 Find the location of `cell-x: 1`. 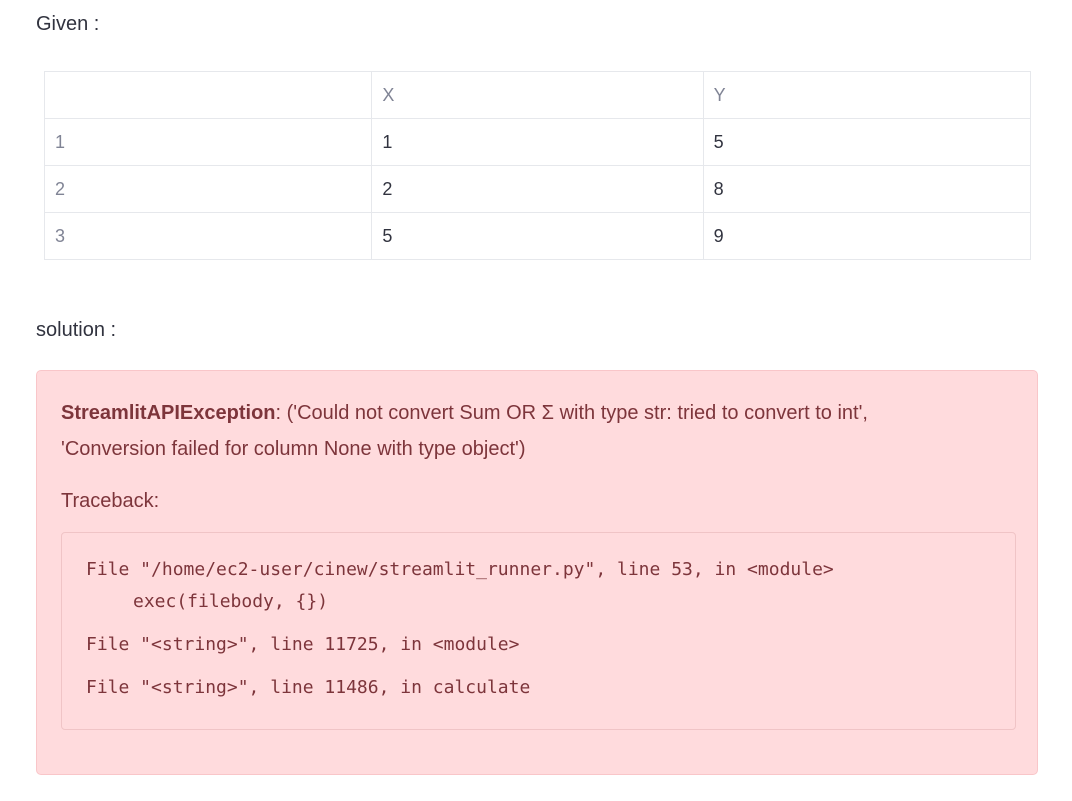

cell-x: 1 is located at coordinates (537, 142).